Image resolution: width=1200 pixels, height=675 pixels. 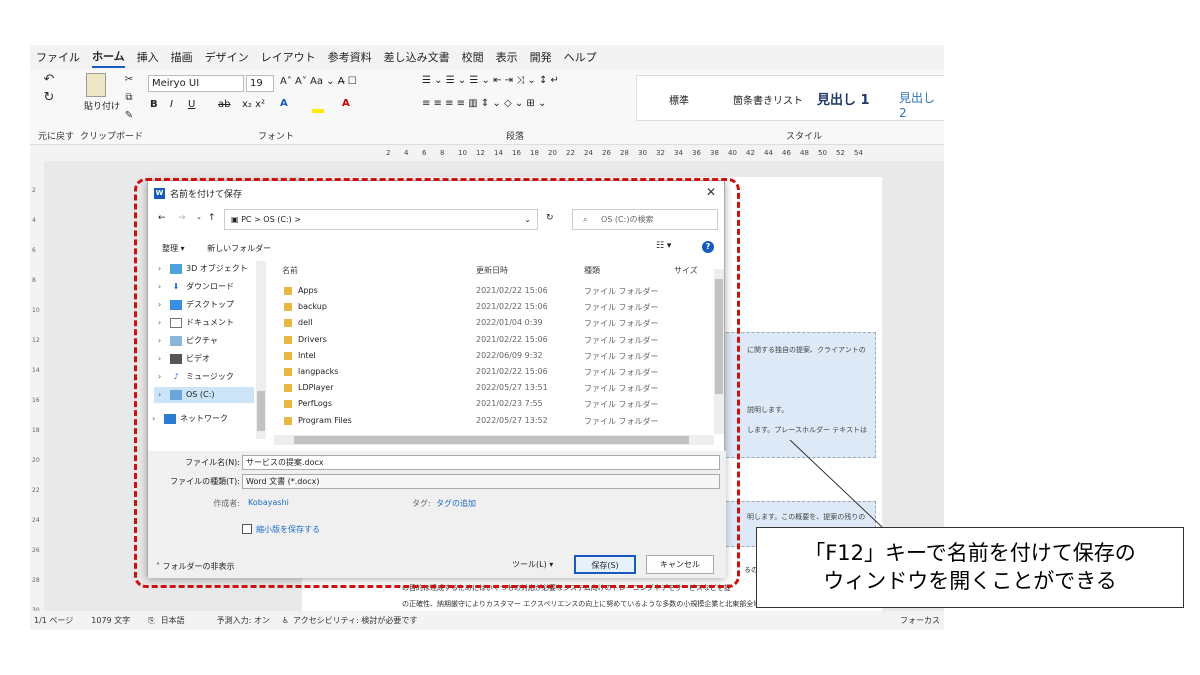 What do you see at coordinates (970, 581) in the screenshot?
I see `callout-line-2: ウィンドウを開くことができる` at bounding box center [970, 581].